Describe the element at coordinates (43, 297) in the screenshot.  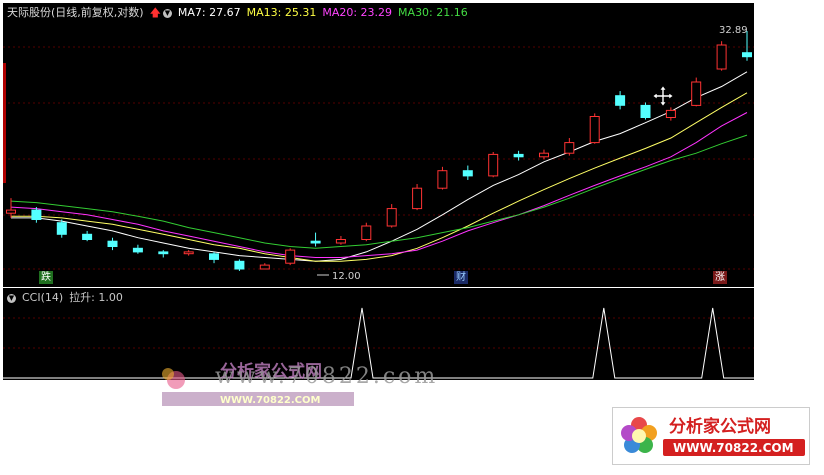
I see `indicator-name: CCI(14)` at that location.